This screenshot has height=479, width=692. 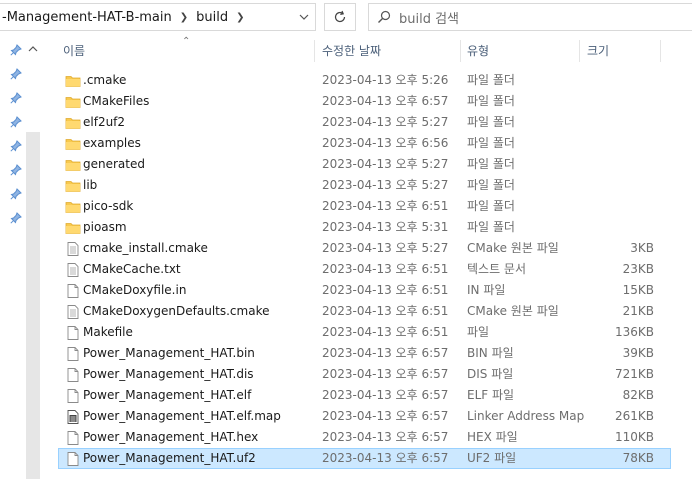 I want to click on file-name: .cmake, so click(x=105, y=80).